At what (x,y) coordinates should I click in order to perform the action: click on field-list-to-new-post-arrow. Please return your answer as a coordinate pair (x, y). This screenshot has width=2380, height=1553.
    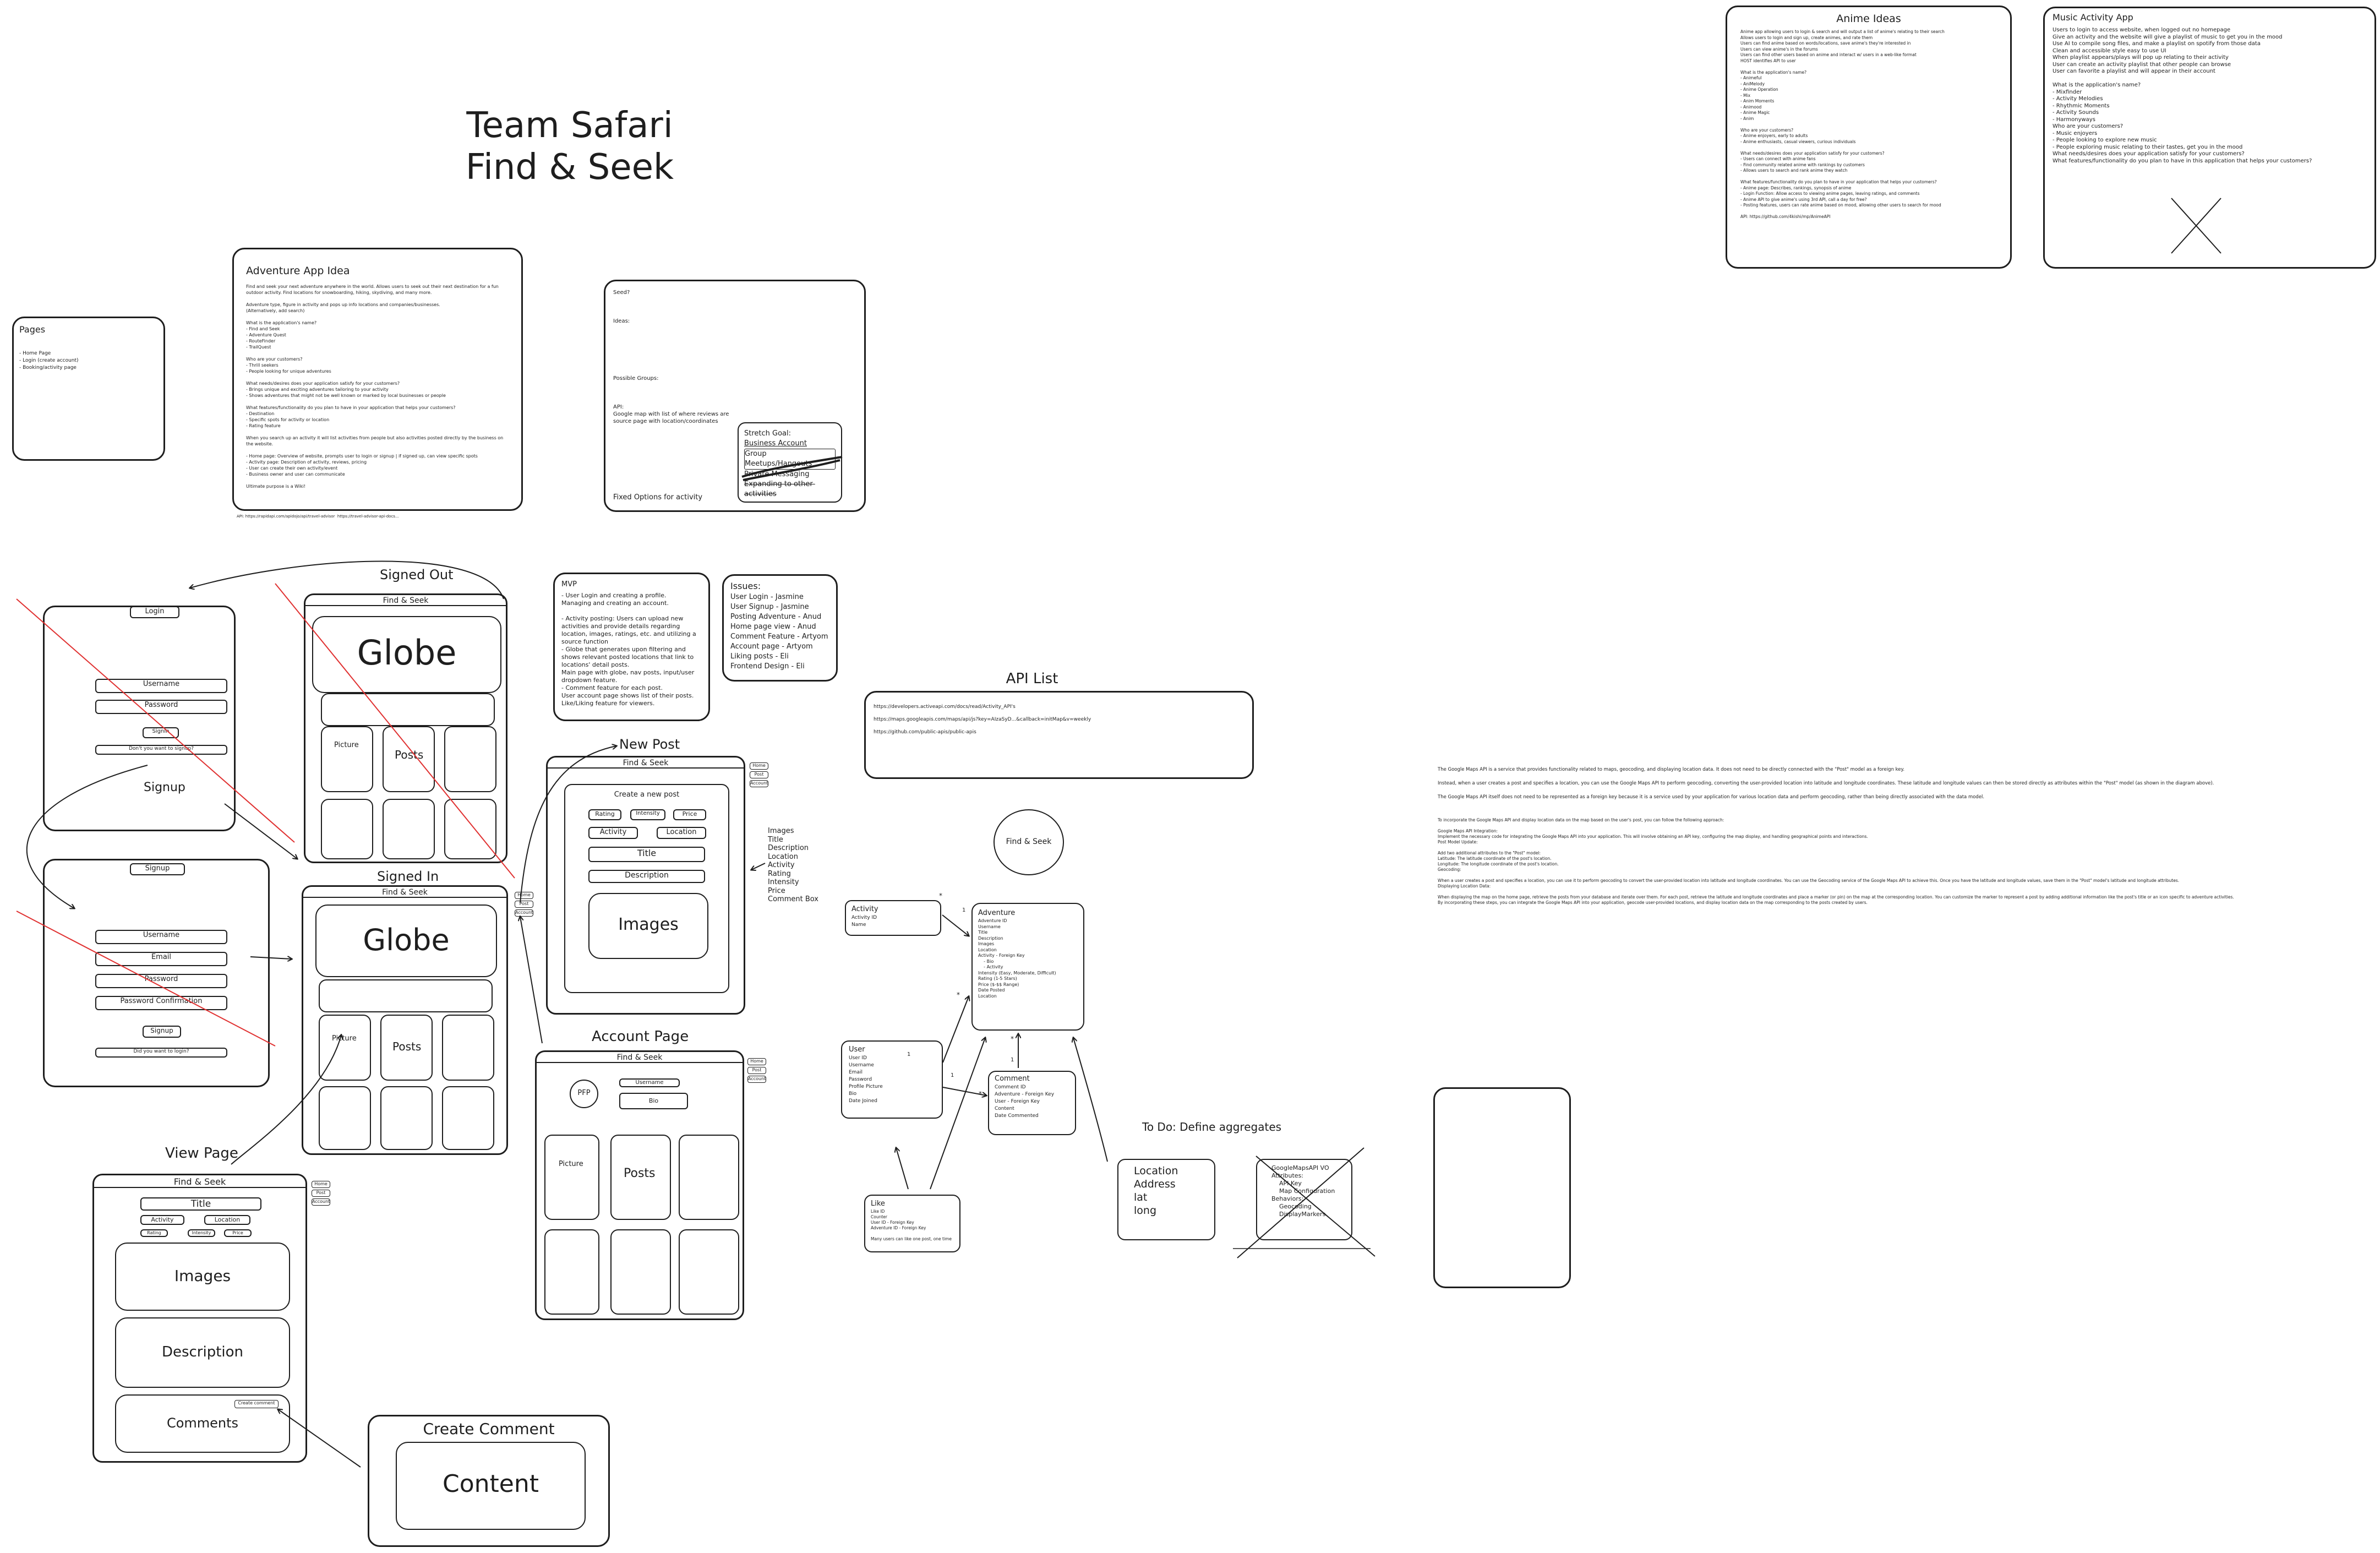
    Looking at the image, I should click on (758, 866).